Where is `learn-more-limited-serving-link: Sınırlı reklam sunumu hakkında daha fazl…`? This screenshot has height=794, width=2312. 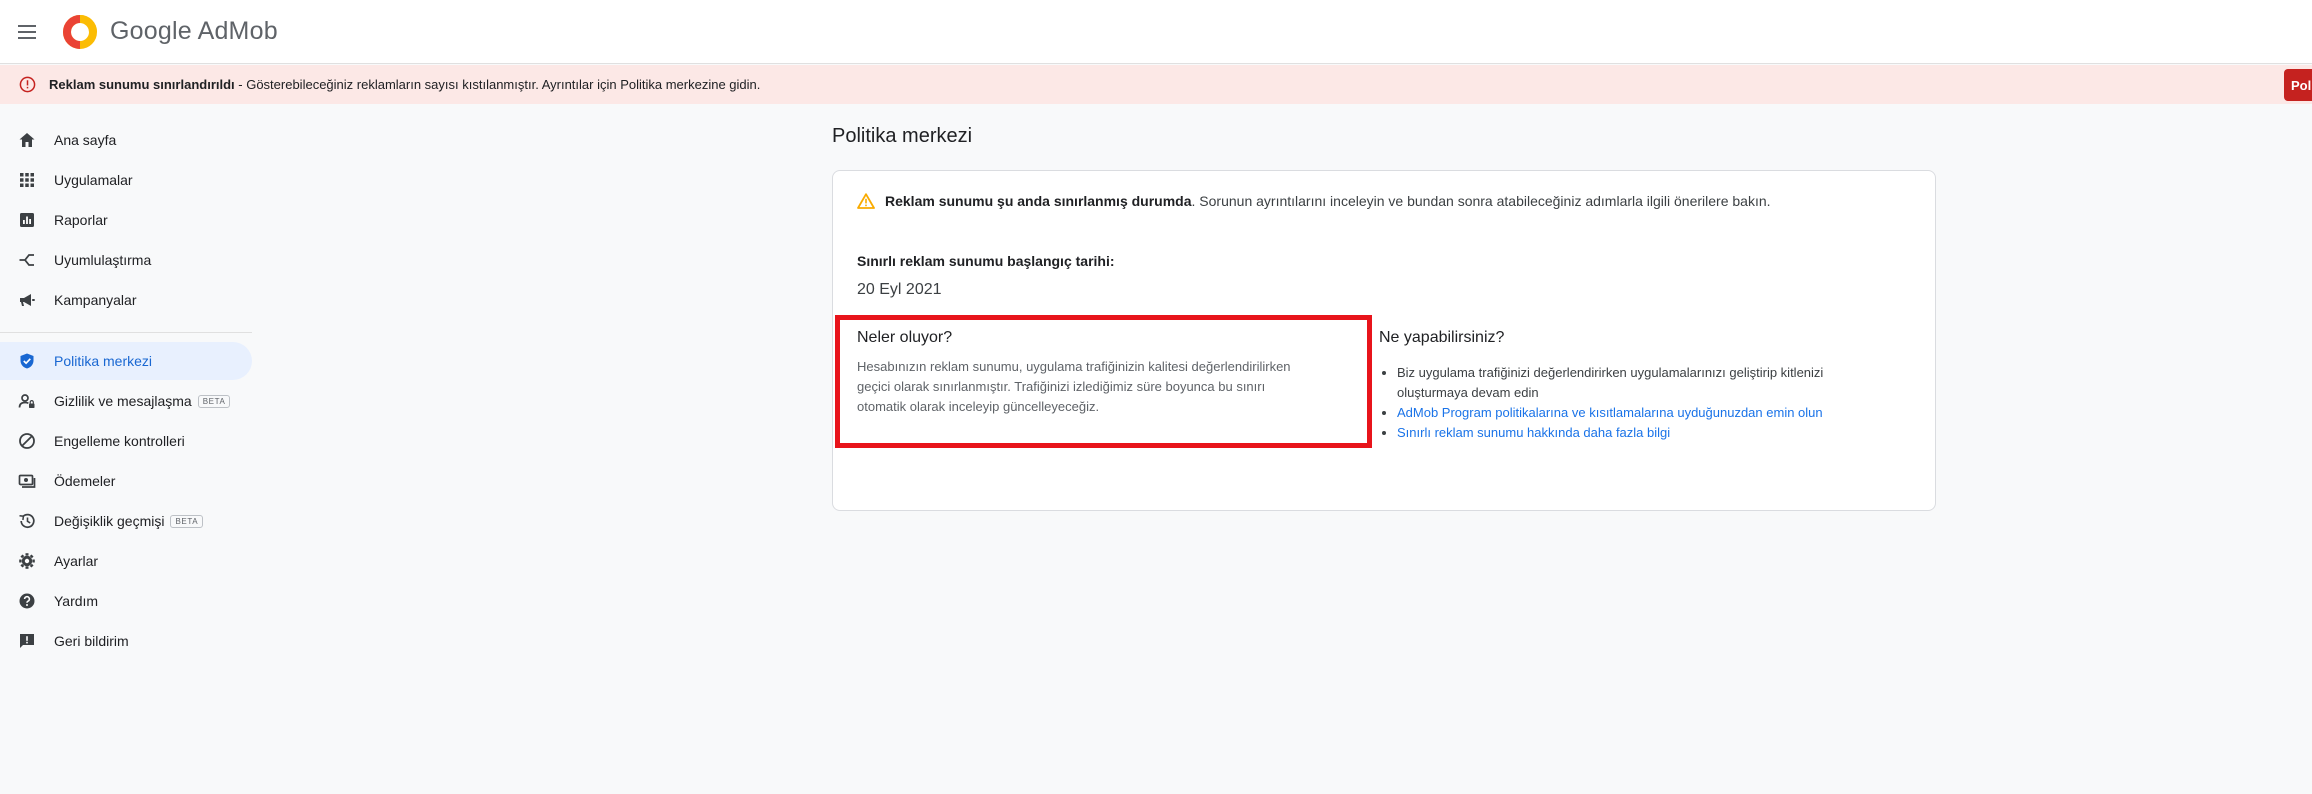
learn-more-limited-serving-link: Sınırlı reklam sunumu hakkında daha fazl… is located at coordinates (1533, 432).